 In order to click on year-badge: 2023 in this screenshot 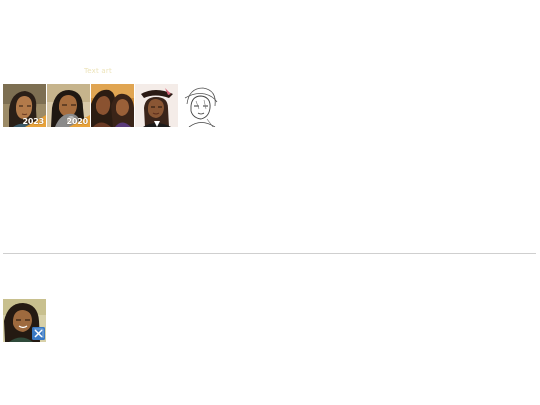, I will do `click(33, 121)`.